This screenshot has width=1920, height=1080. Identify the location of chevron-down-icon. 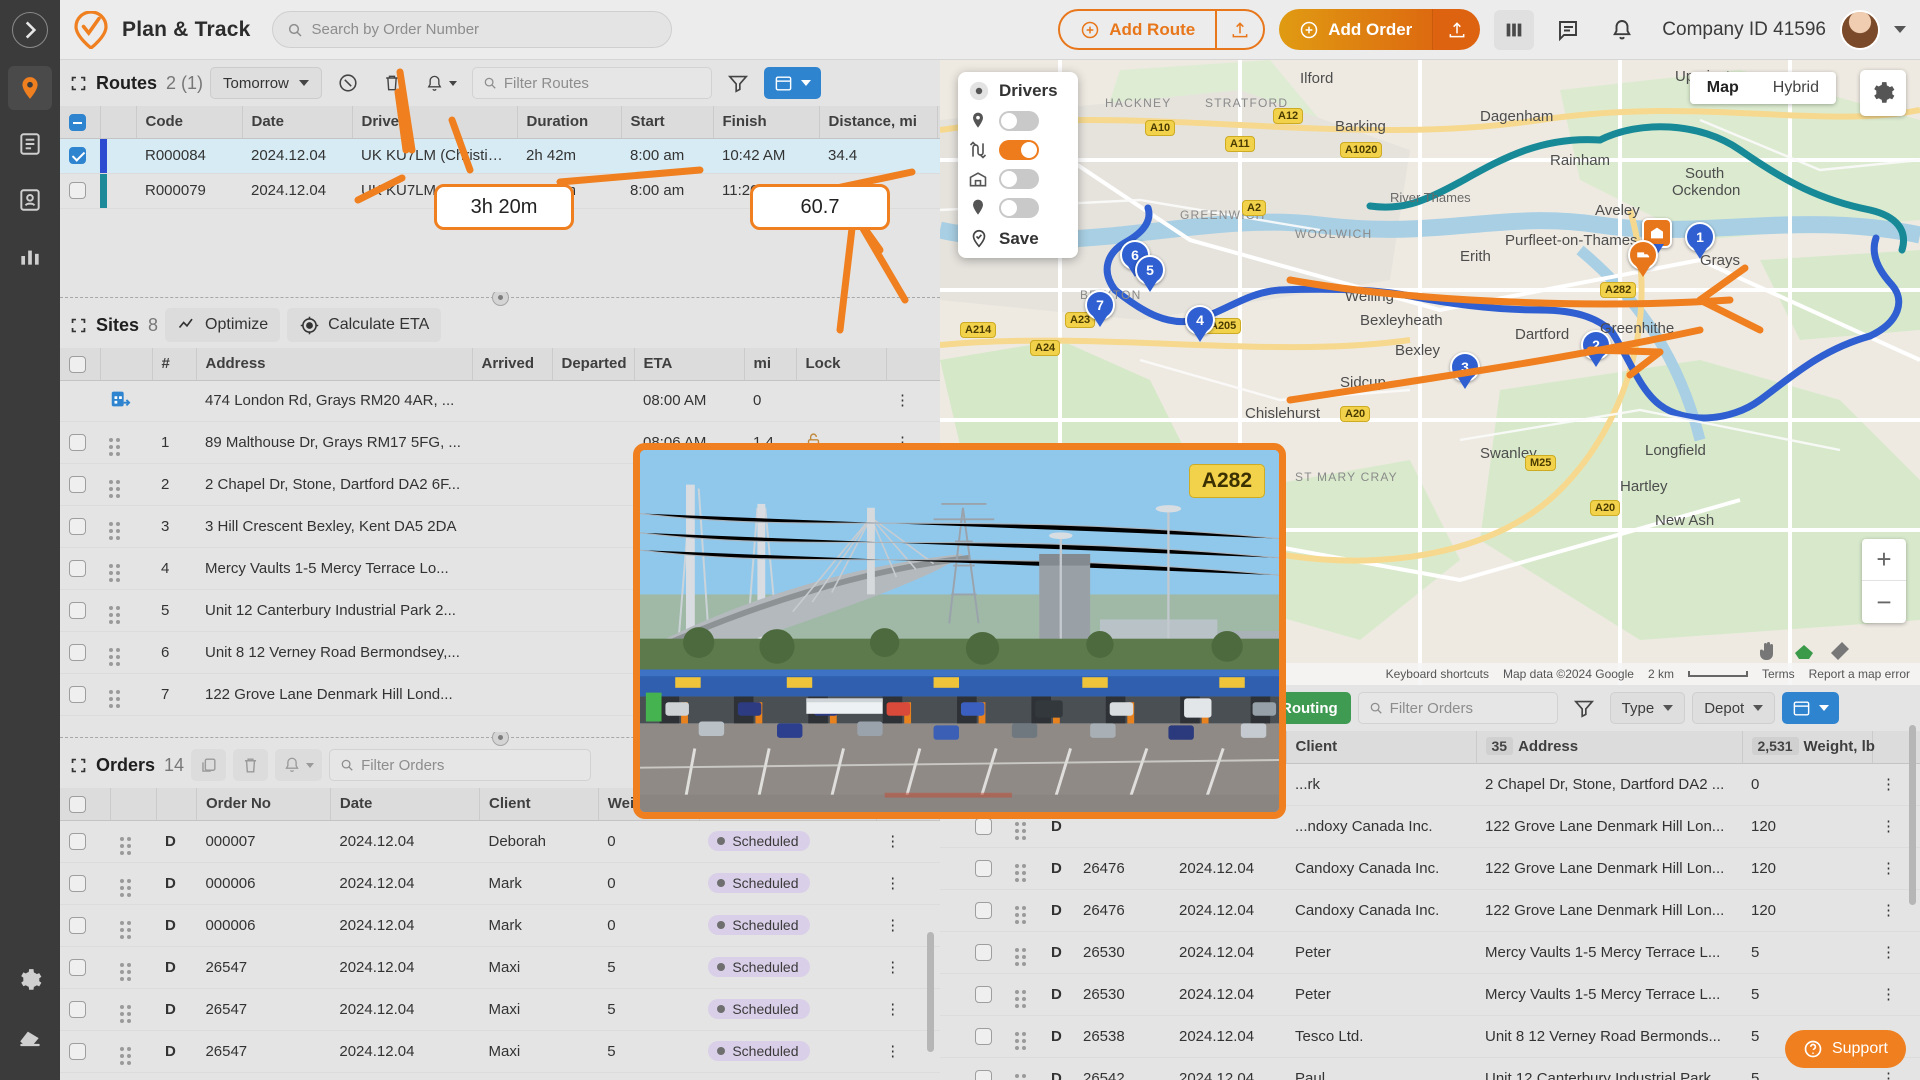
(1900, 29).